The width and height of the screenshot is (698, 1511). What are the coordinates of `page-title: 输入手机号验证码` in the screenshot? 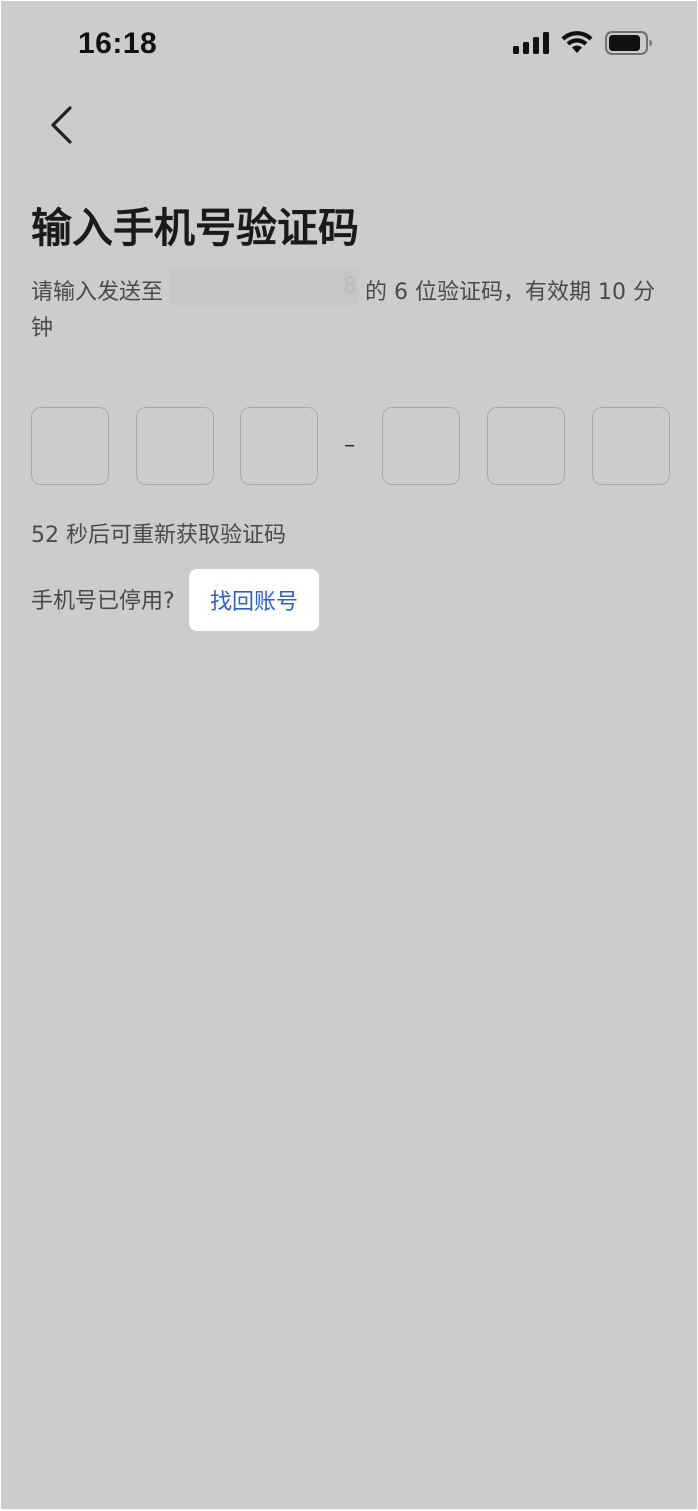 It's located at (195, 228).